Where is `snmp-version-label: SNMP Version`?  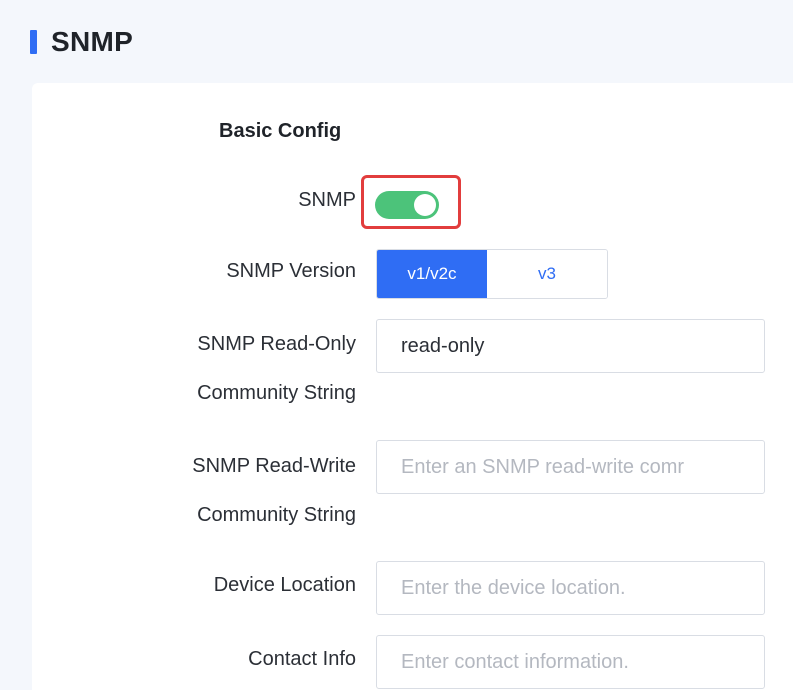 snmp-version-label: SNMP Version is located at coordinates (291, 271).